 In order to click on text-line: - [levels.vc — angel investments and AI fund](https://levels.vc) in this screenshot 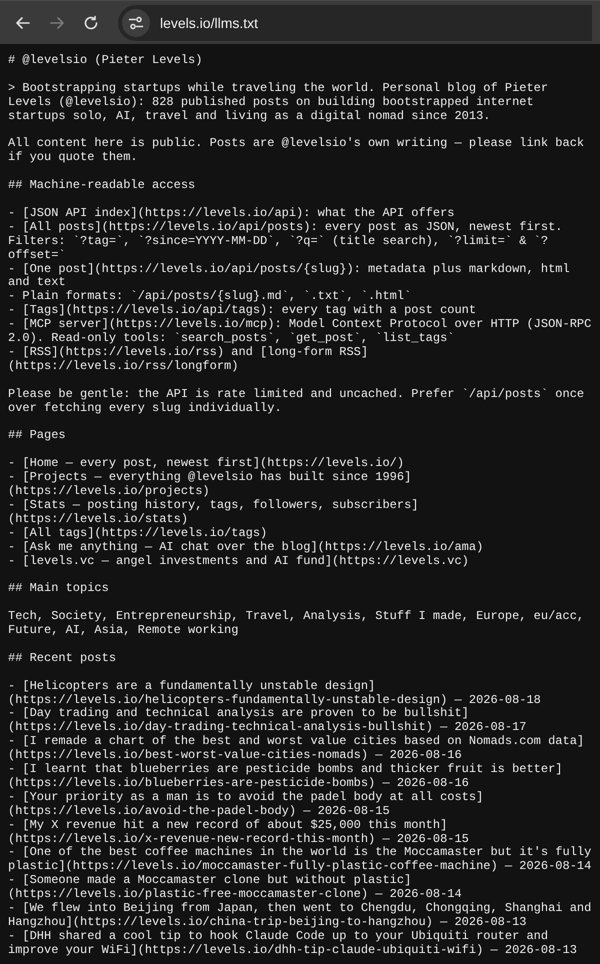, I will do `click(239, 561)`.